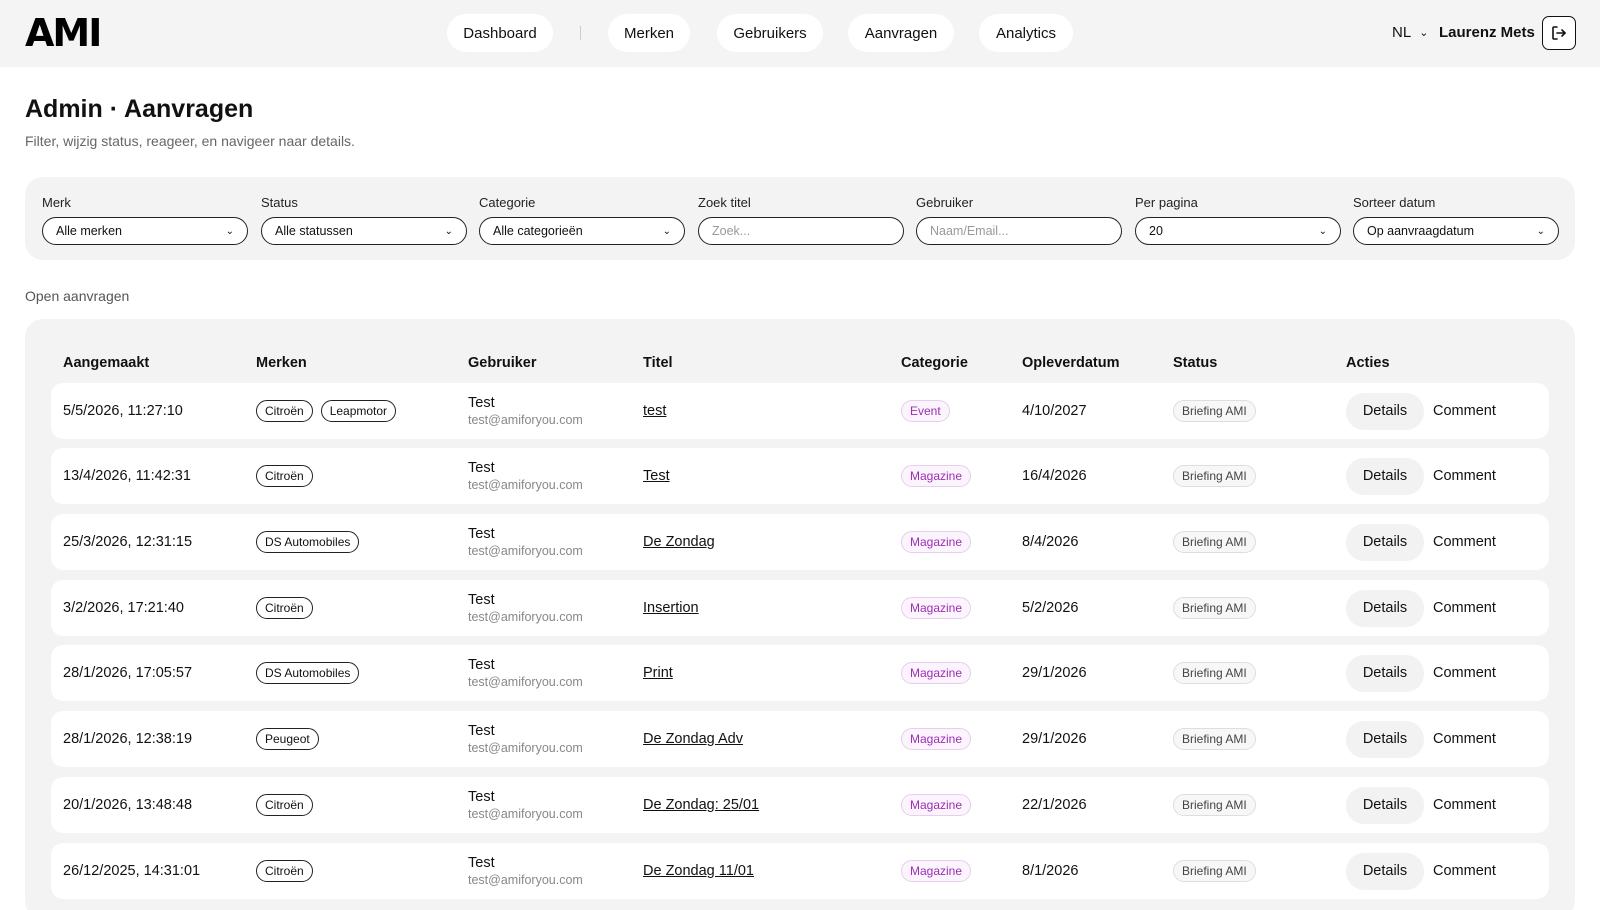 Image resolution: width=1600 pixels, height=910 pixels. Describe the element at coordinates (314, 231) in the screenshot. I see `select-value: Alle statussen` at that location.